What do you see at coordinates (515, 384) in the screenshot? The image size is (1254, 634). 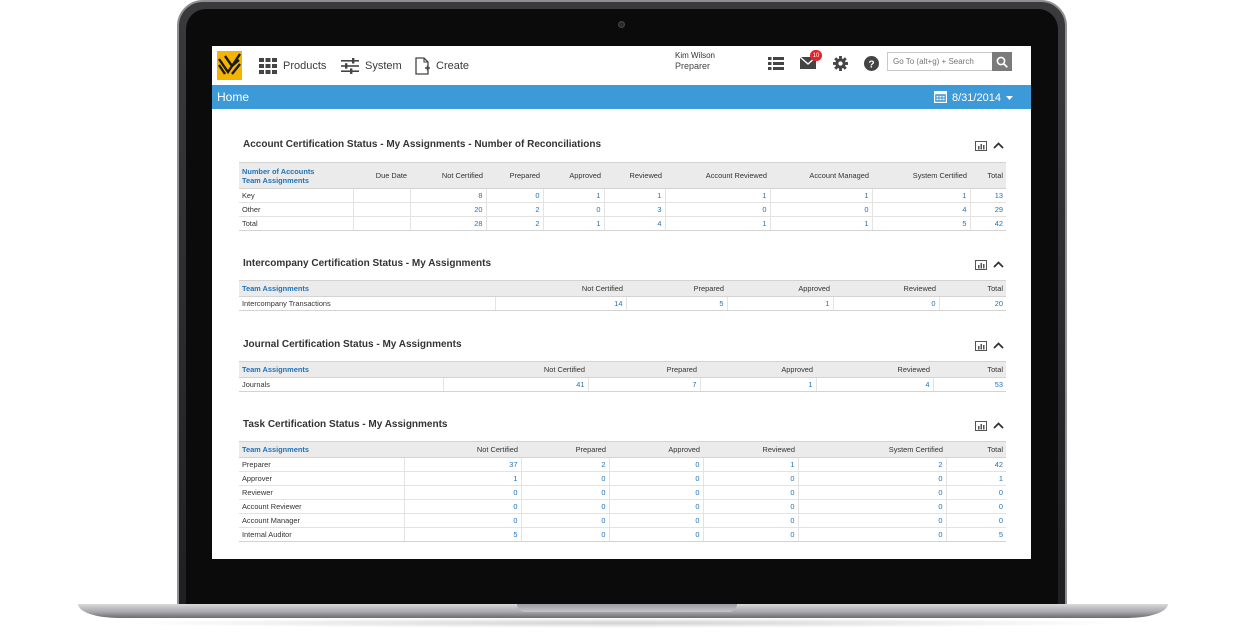 I see `table-cell-link: 41` at bounding box center [515, 384].